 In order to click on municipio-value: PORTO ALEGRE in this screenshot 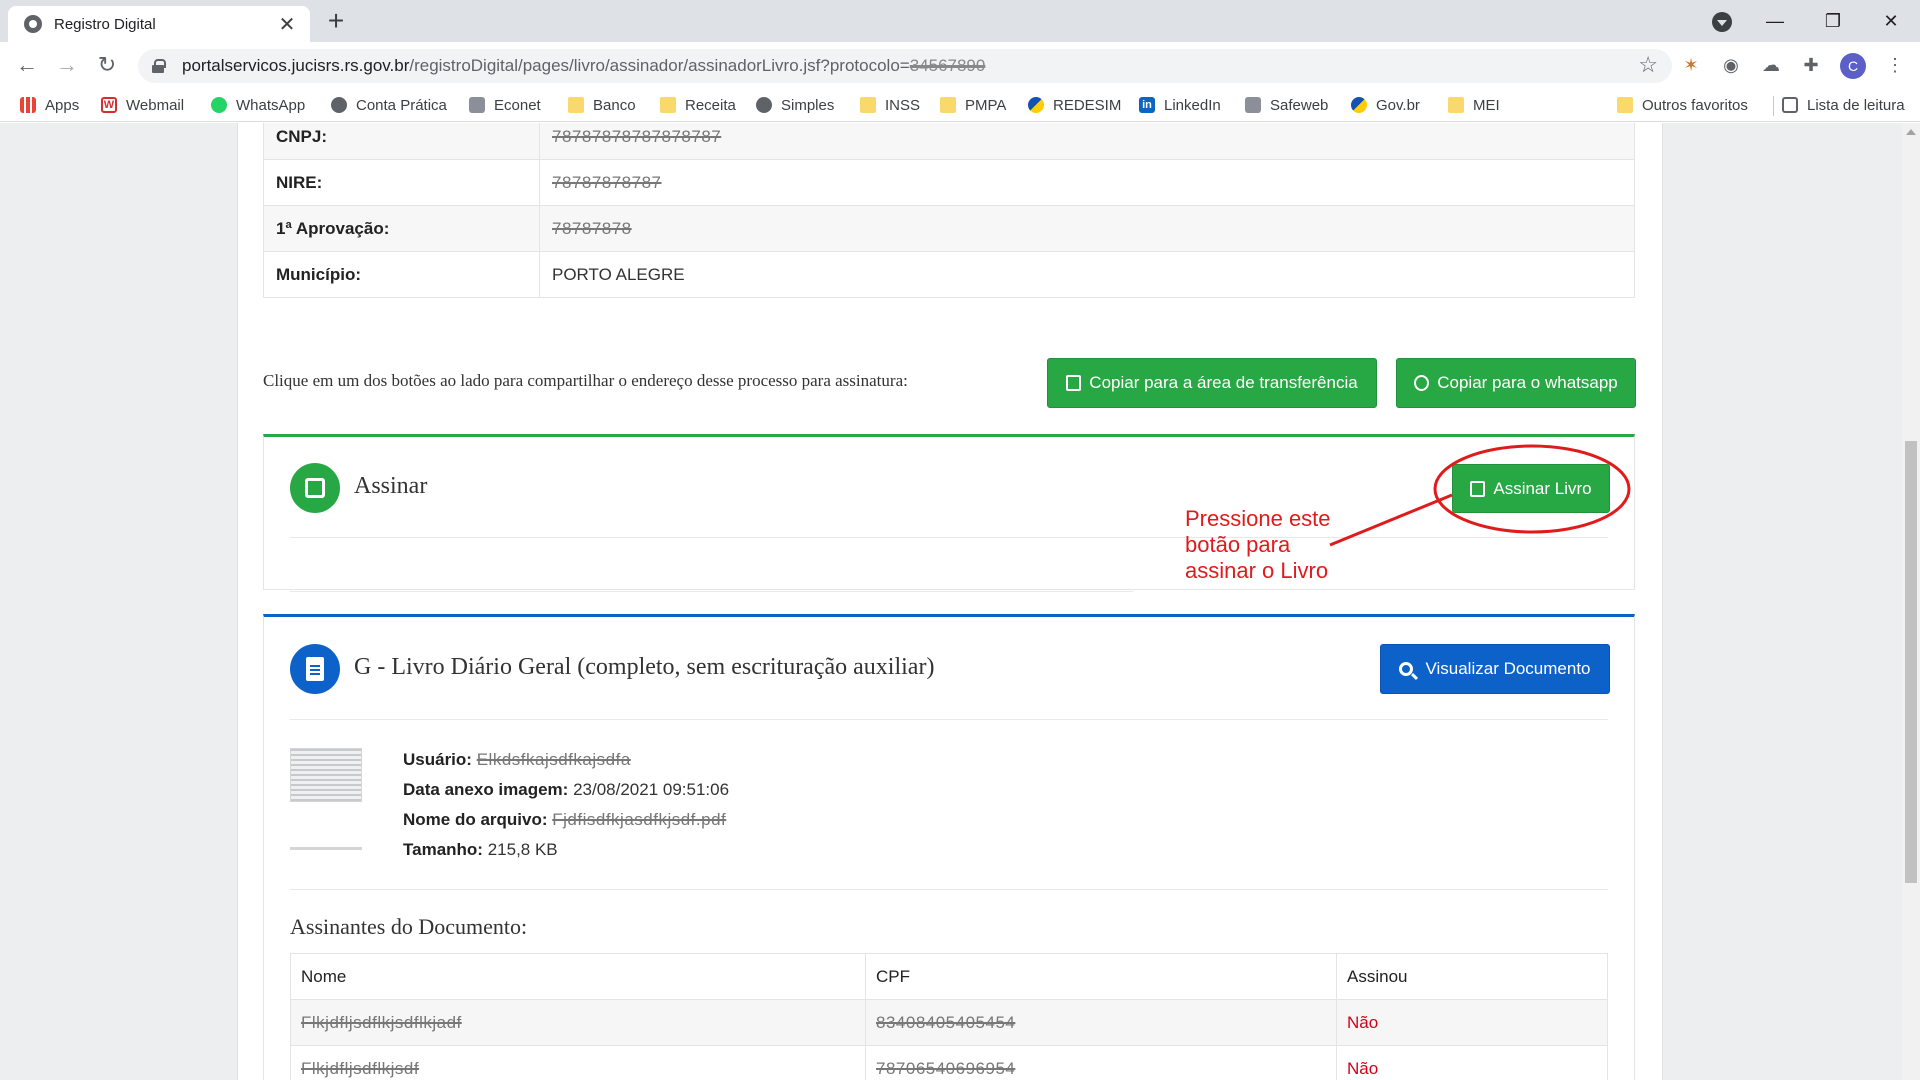, I will do `click(1087, 274)`.